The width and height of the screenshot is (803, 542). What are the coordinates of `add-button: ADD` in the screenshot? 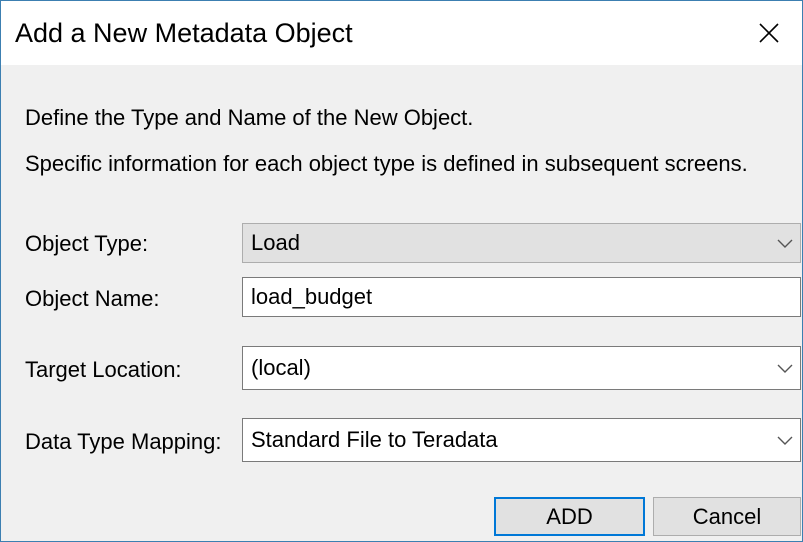 It's located at (569, 516).